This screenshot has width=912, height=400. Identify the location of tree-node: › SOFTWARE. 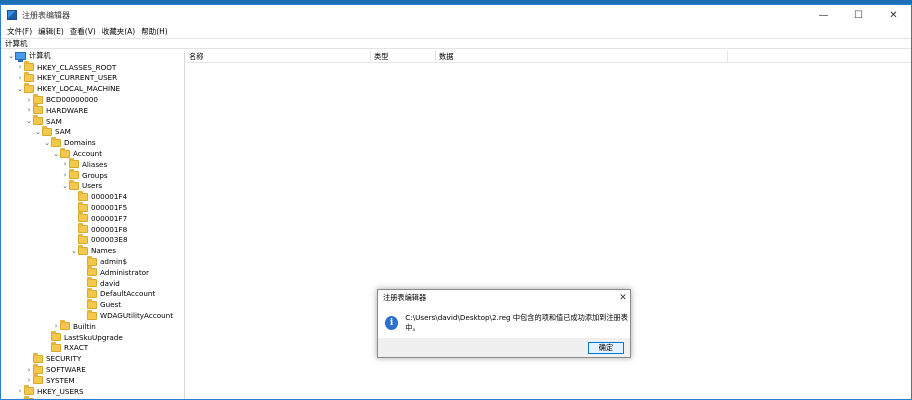
(92, 369).